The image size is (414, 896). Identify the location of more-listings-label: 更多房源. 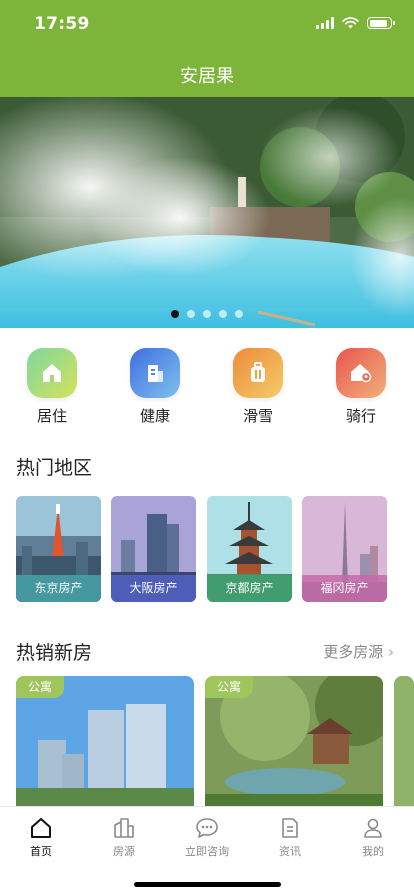
(353, 652).